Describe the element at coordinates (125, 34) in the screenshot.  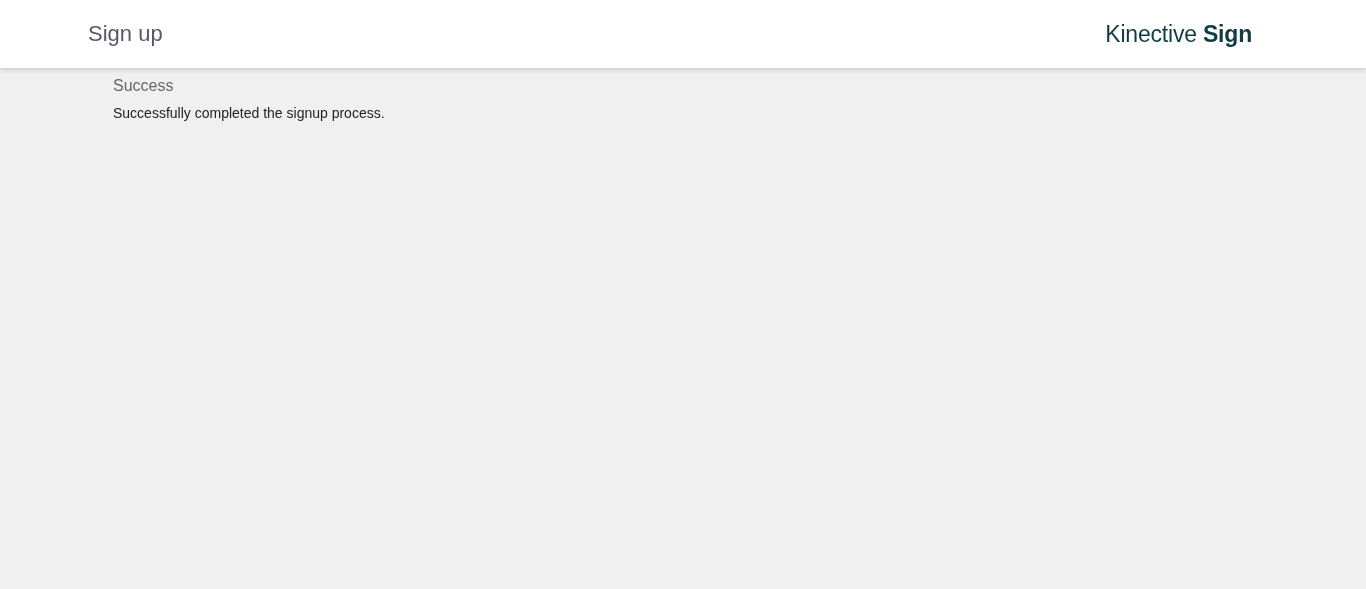
I see `page-title: Sign up` at that location.